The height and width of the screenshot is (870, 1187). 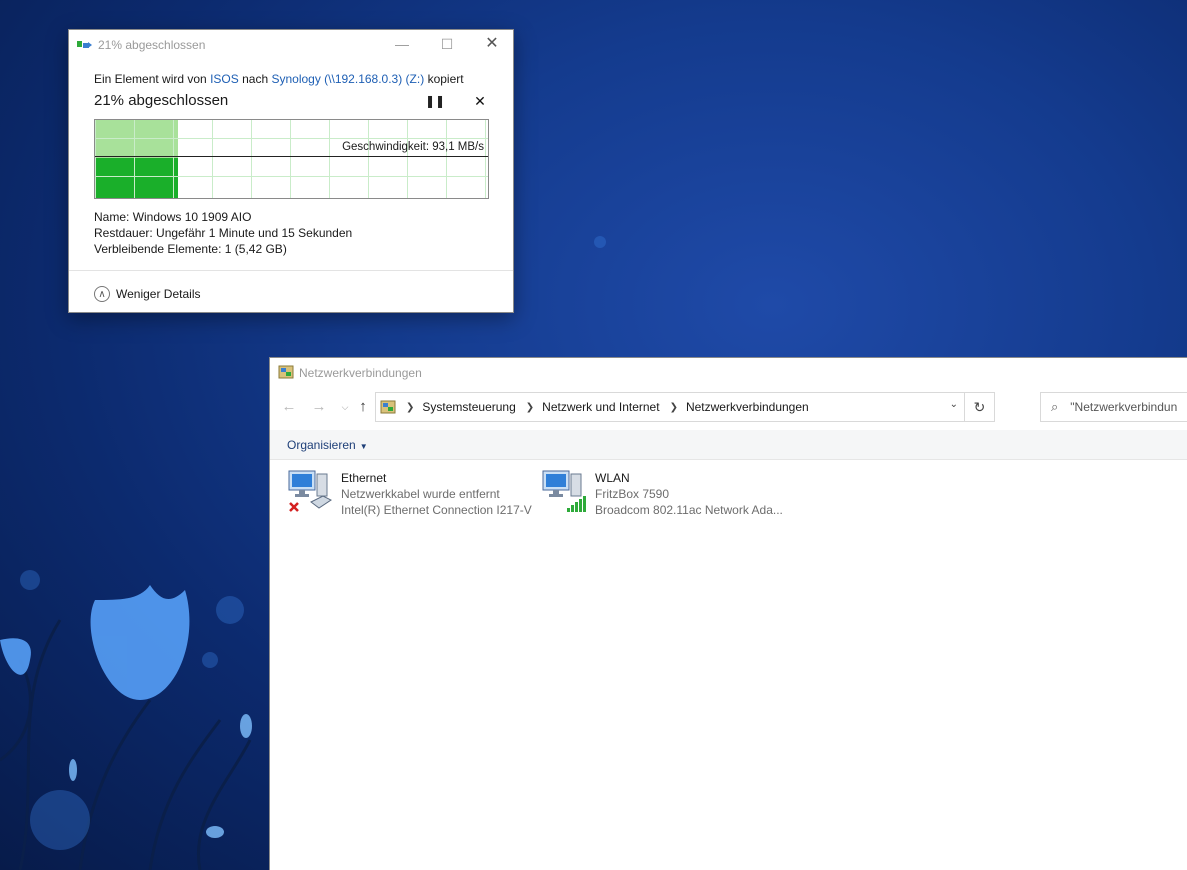 What do you see at coordinates (158, 249) in the screenshot?
I see `detail-items-label: Verbleibende Elemente:` at bounding box center [158, 249].